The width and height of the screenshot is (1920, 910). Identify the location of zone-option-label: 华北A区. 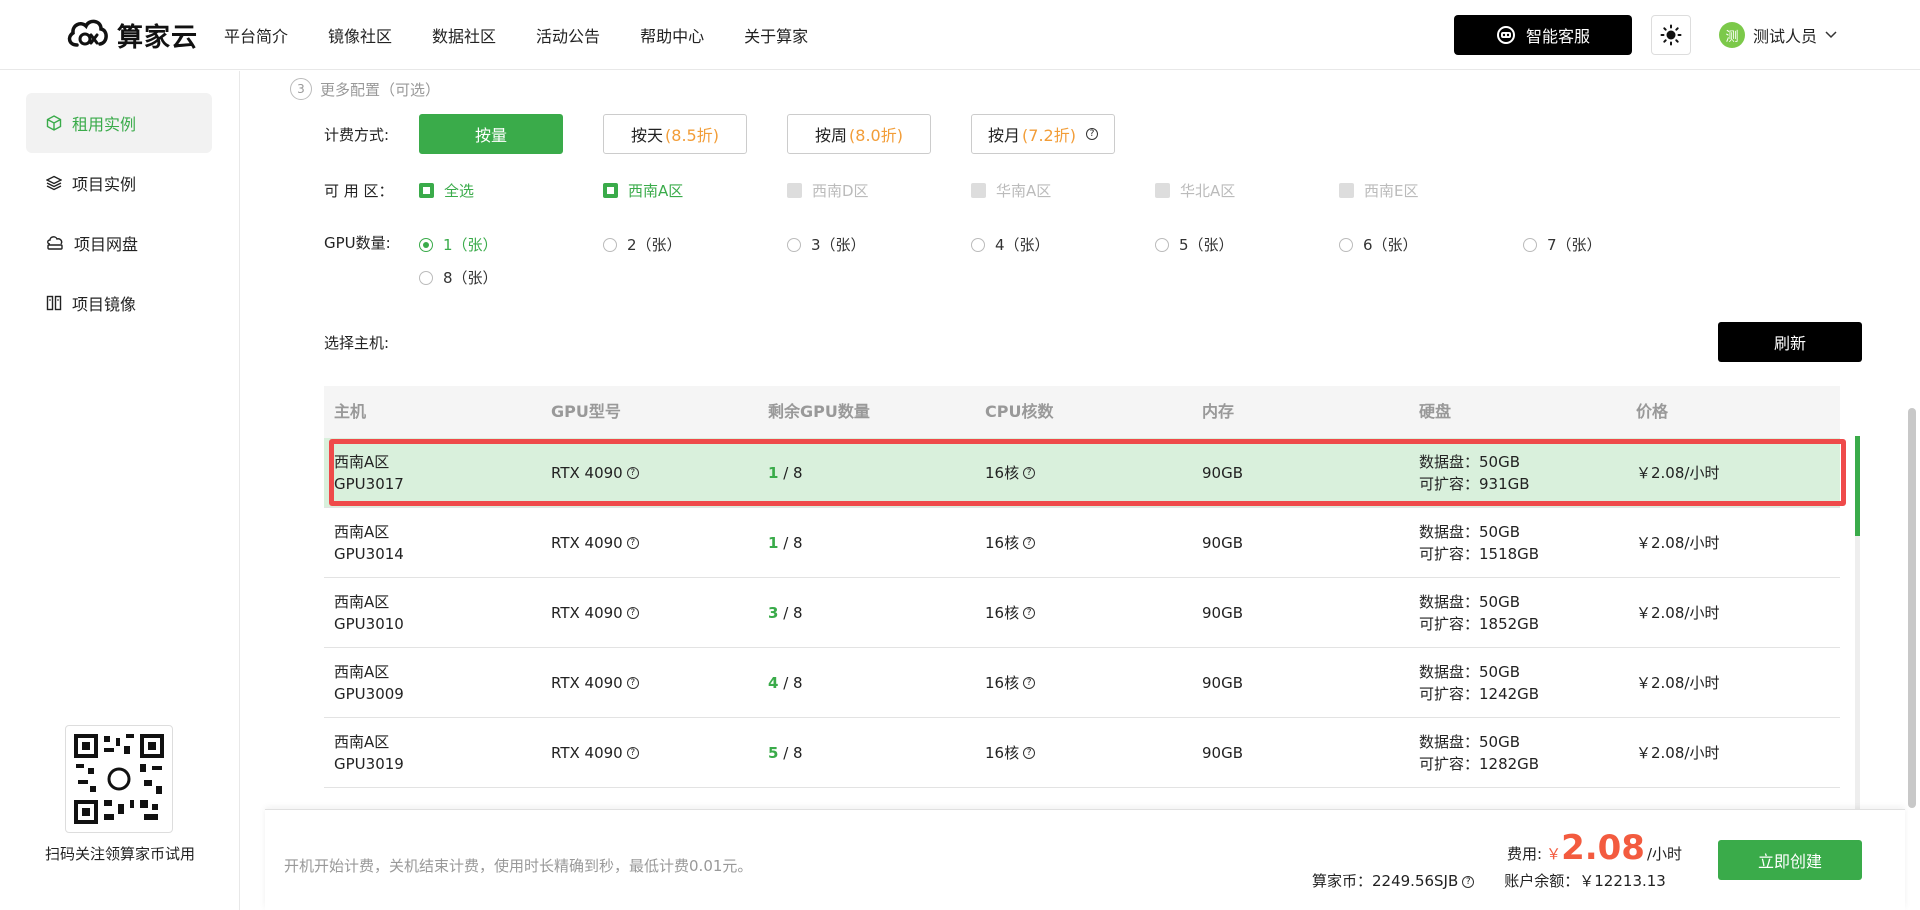
(1208, 191).